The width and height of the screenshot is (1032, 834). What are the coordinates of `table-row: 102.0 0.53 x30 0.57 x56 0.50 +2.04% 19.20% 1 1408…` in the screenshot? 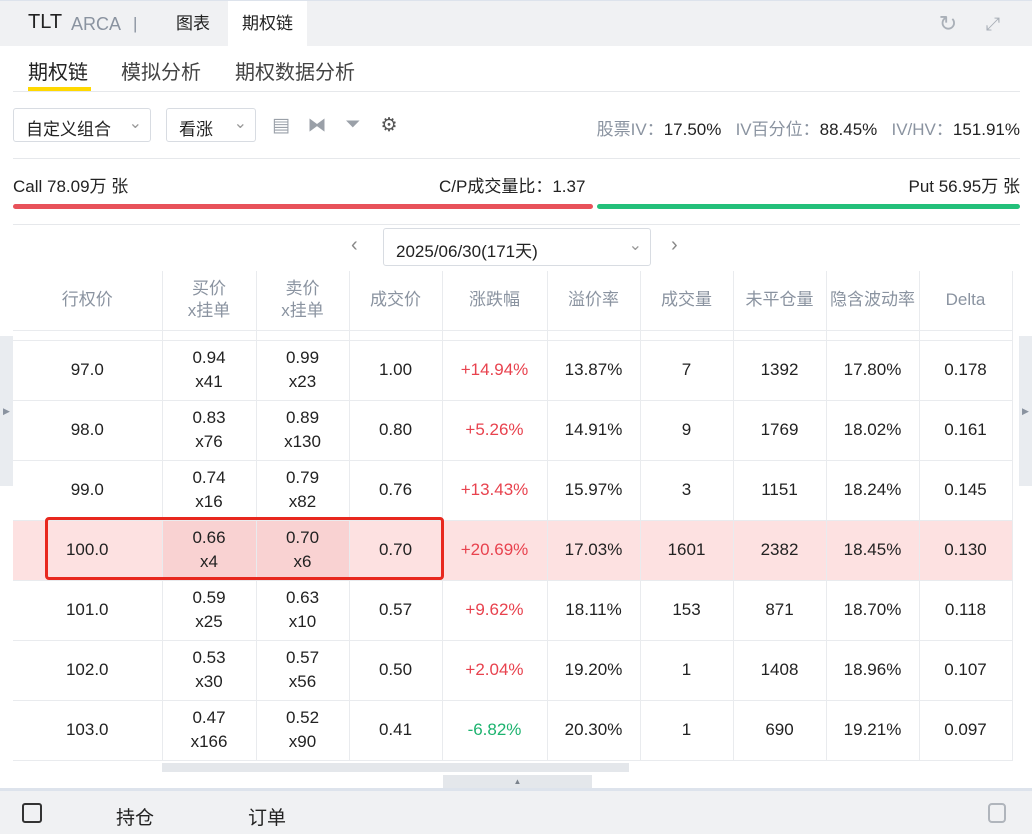 It's located at (513, 670).